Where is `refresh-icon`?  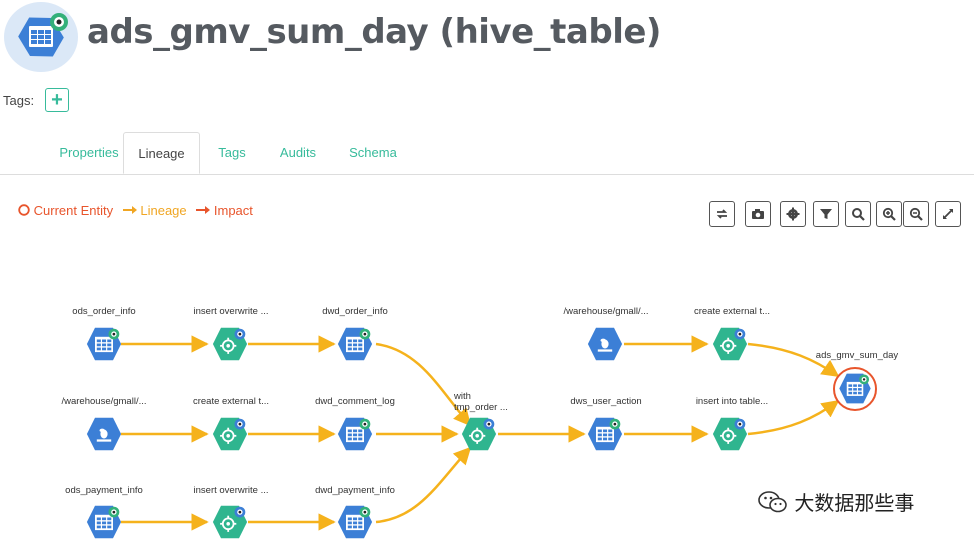
refresh-icon is located at coordinates (722, 214).